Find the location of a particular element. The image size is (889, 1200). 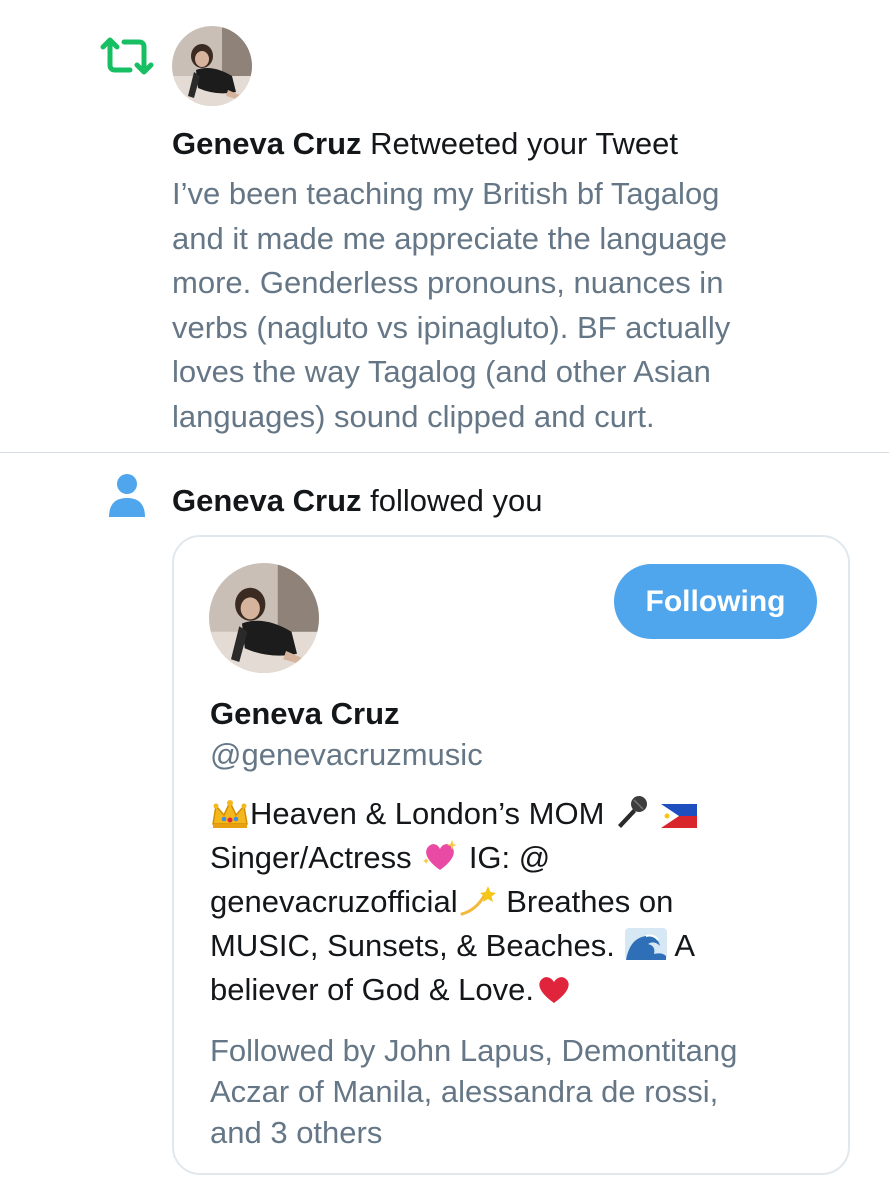

followed-by-line: Aczar of Manila, alessandra de rossi, is located at coordinates (464, 1091).